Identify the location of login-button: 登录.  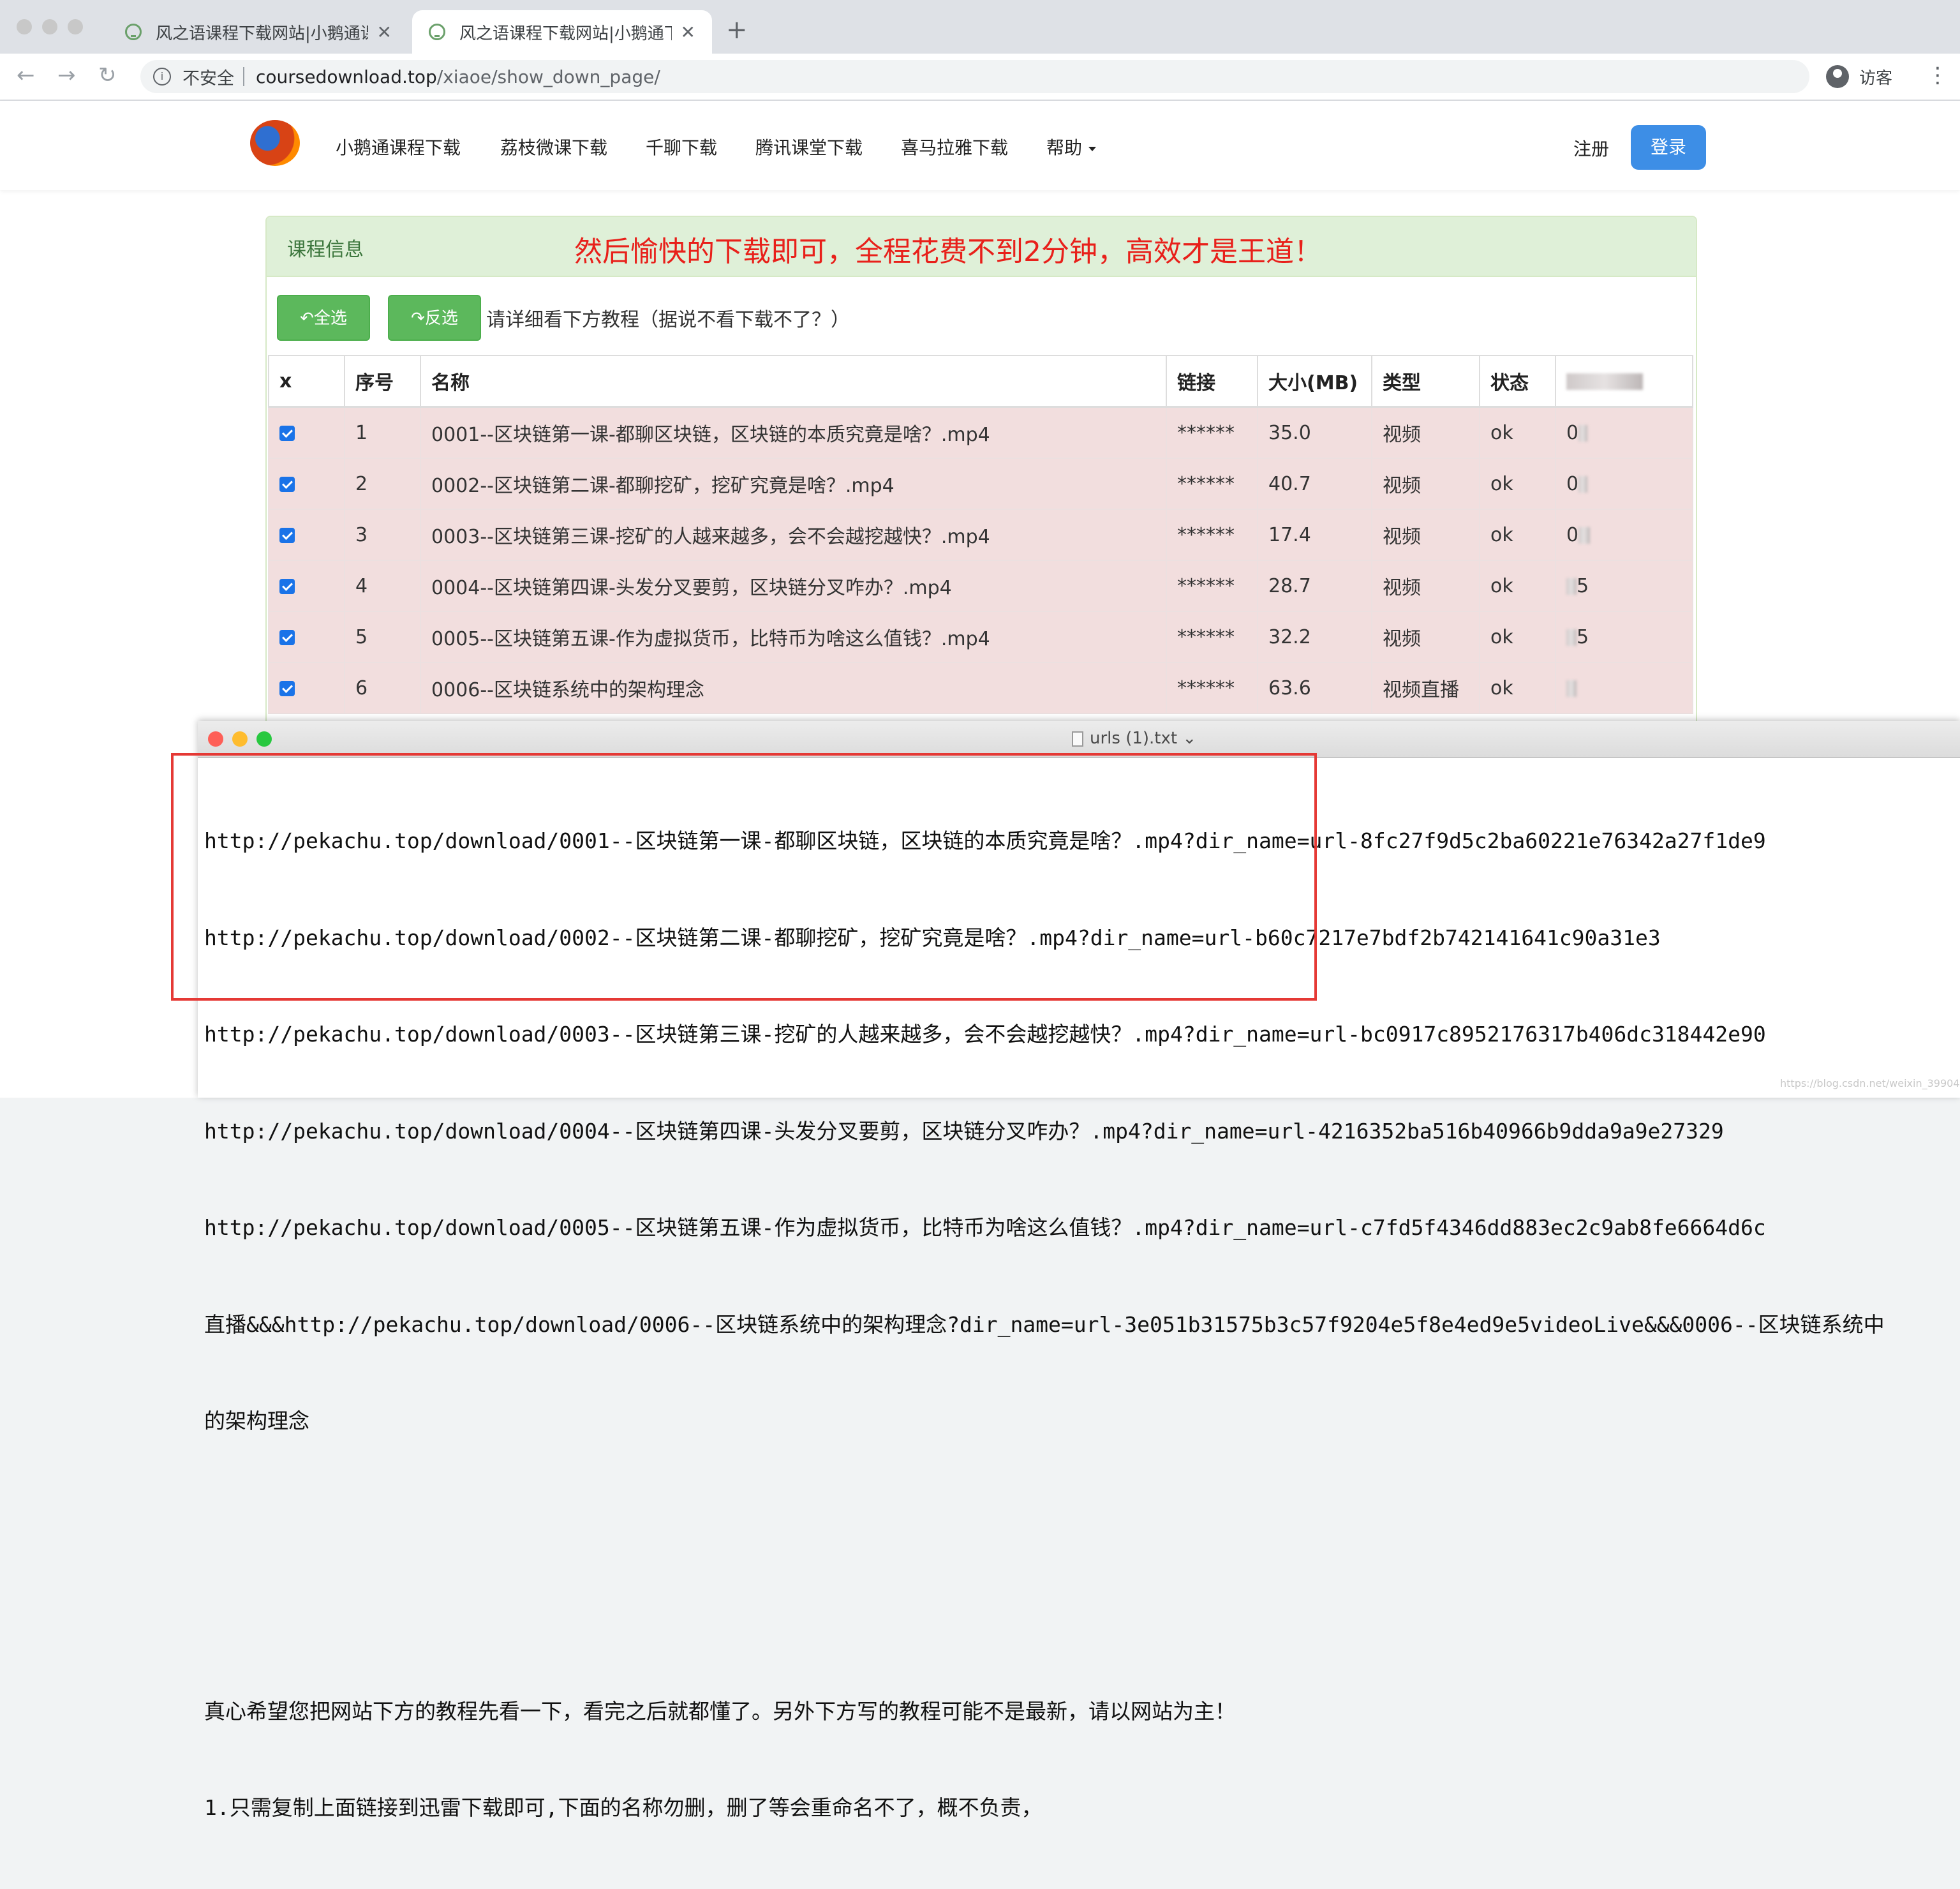
(1668, 147).